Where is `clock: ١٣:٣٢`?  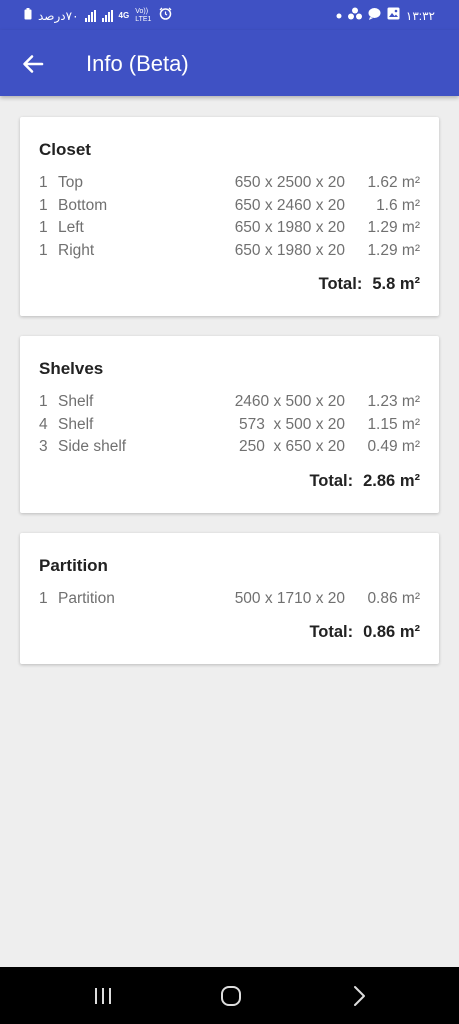 clock: ١٣:٣٢ is located at coordinates (420, 15).